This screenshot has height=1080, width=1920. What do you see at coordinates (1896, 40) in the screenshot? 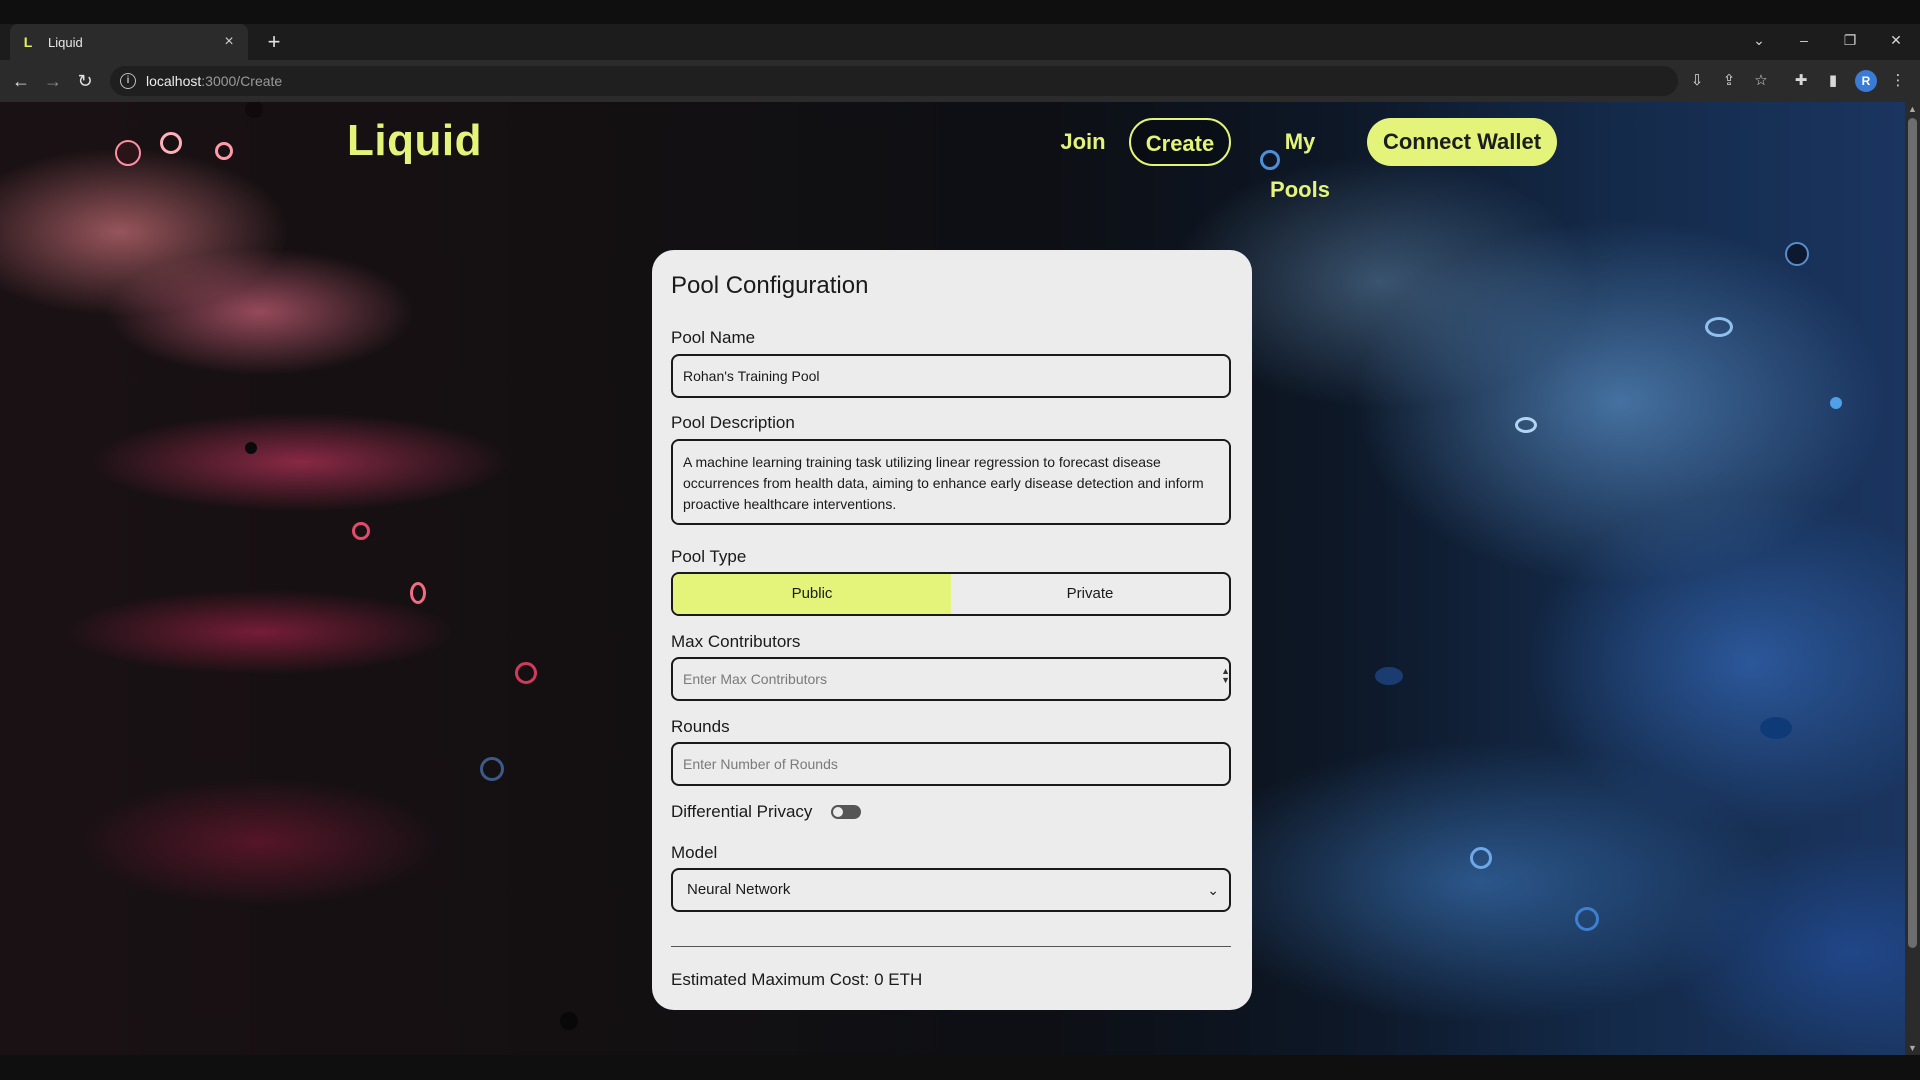
I see `close-window-icon: ✕` at bounding box center [1896, 40].